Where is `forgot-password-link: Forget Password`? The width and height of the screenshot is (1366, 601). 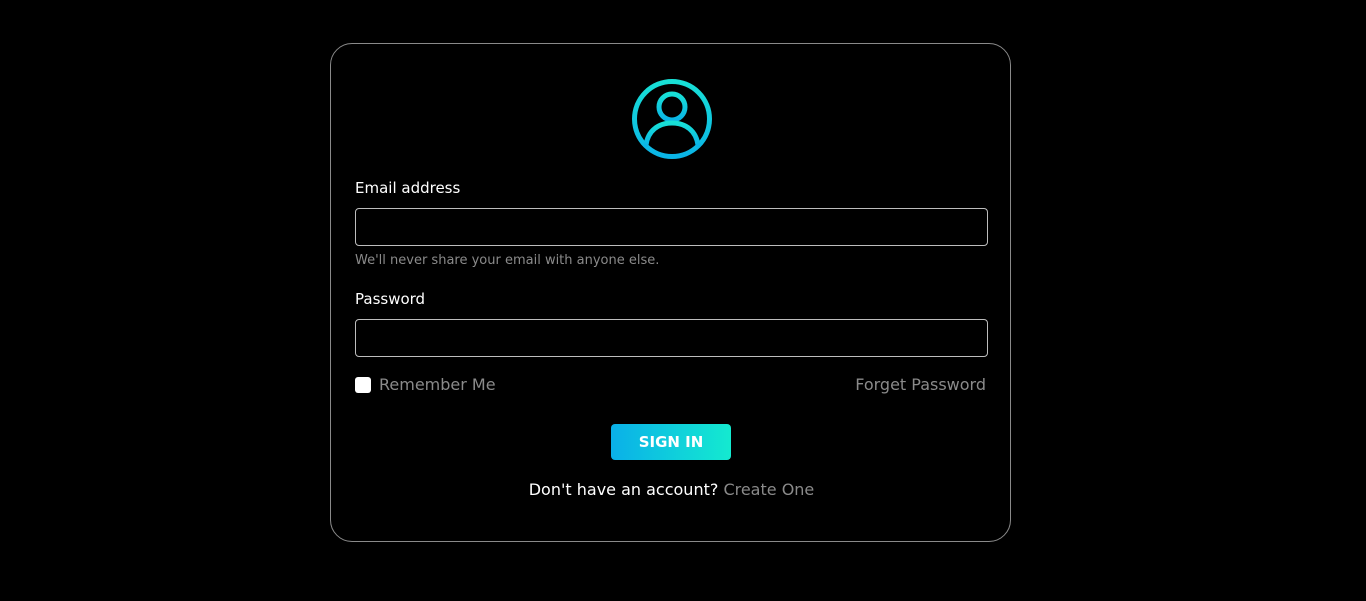
forgot-password-link: Forget Password is located at coordinates (920, 385).